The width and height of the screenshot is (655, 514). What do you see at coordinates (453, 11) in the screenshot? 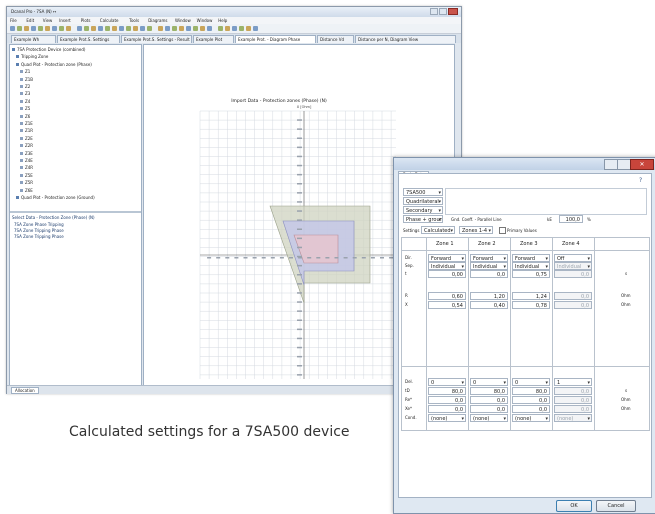
I see `close-button` at bounding box center [453, 11].